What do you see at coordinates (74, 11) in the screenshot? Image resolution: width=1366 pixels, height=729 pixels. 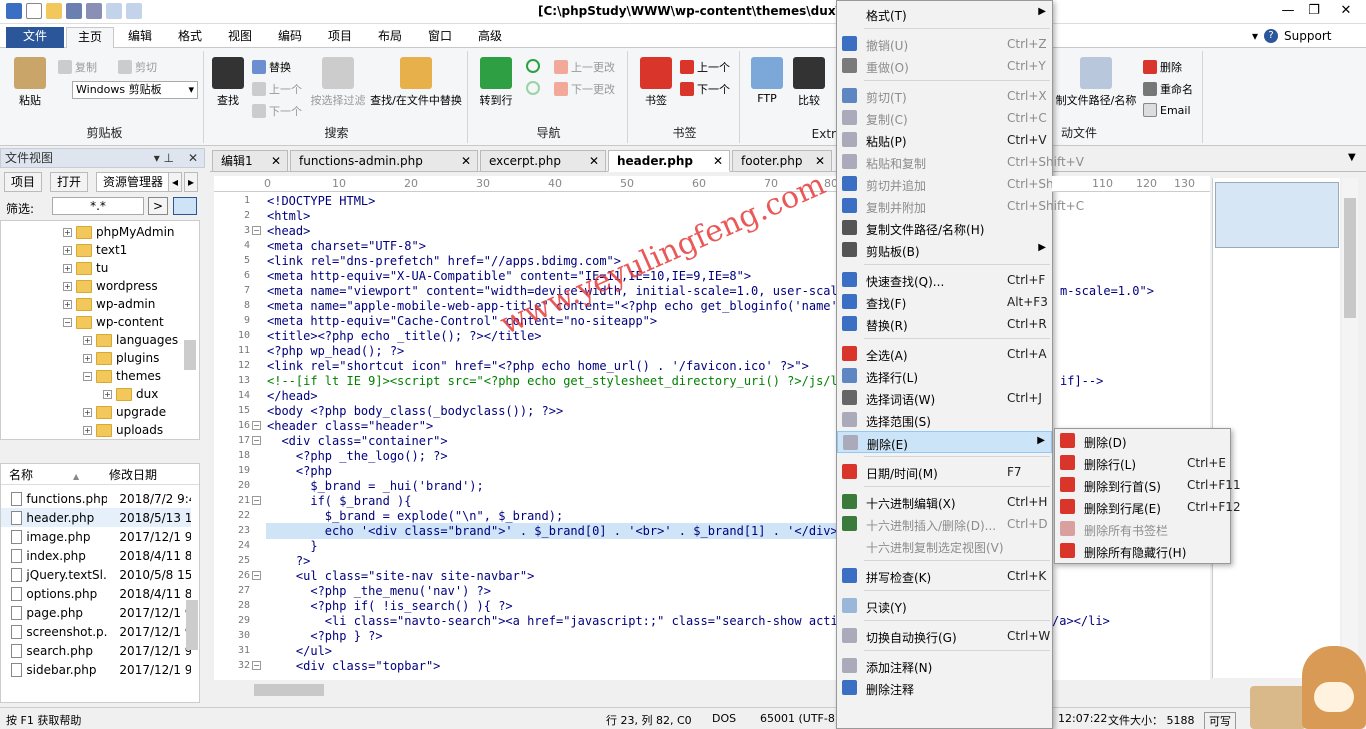 I see `save-icon` at bounding box center [74, 11].